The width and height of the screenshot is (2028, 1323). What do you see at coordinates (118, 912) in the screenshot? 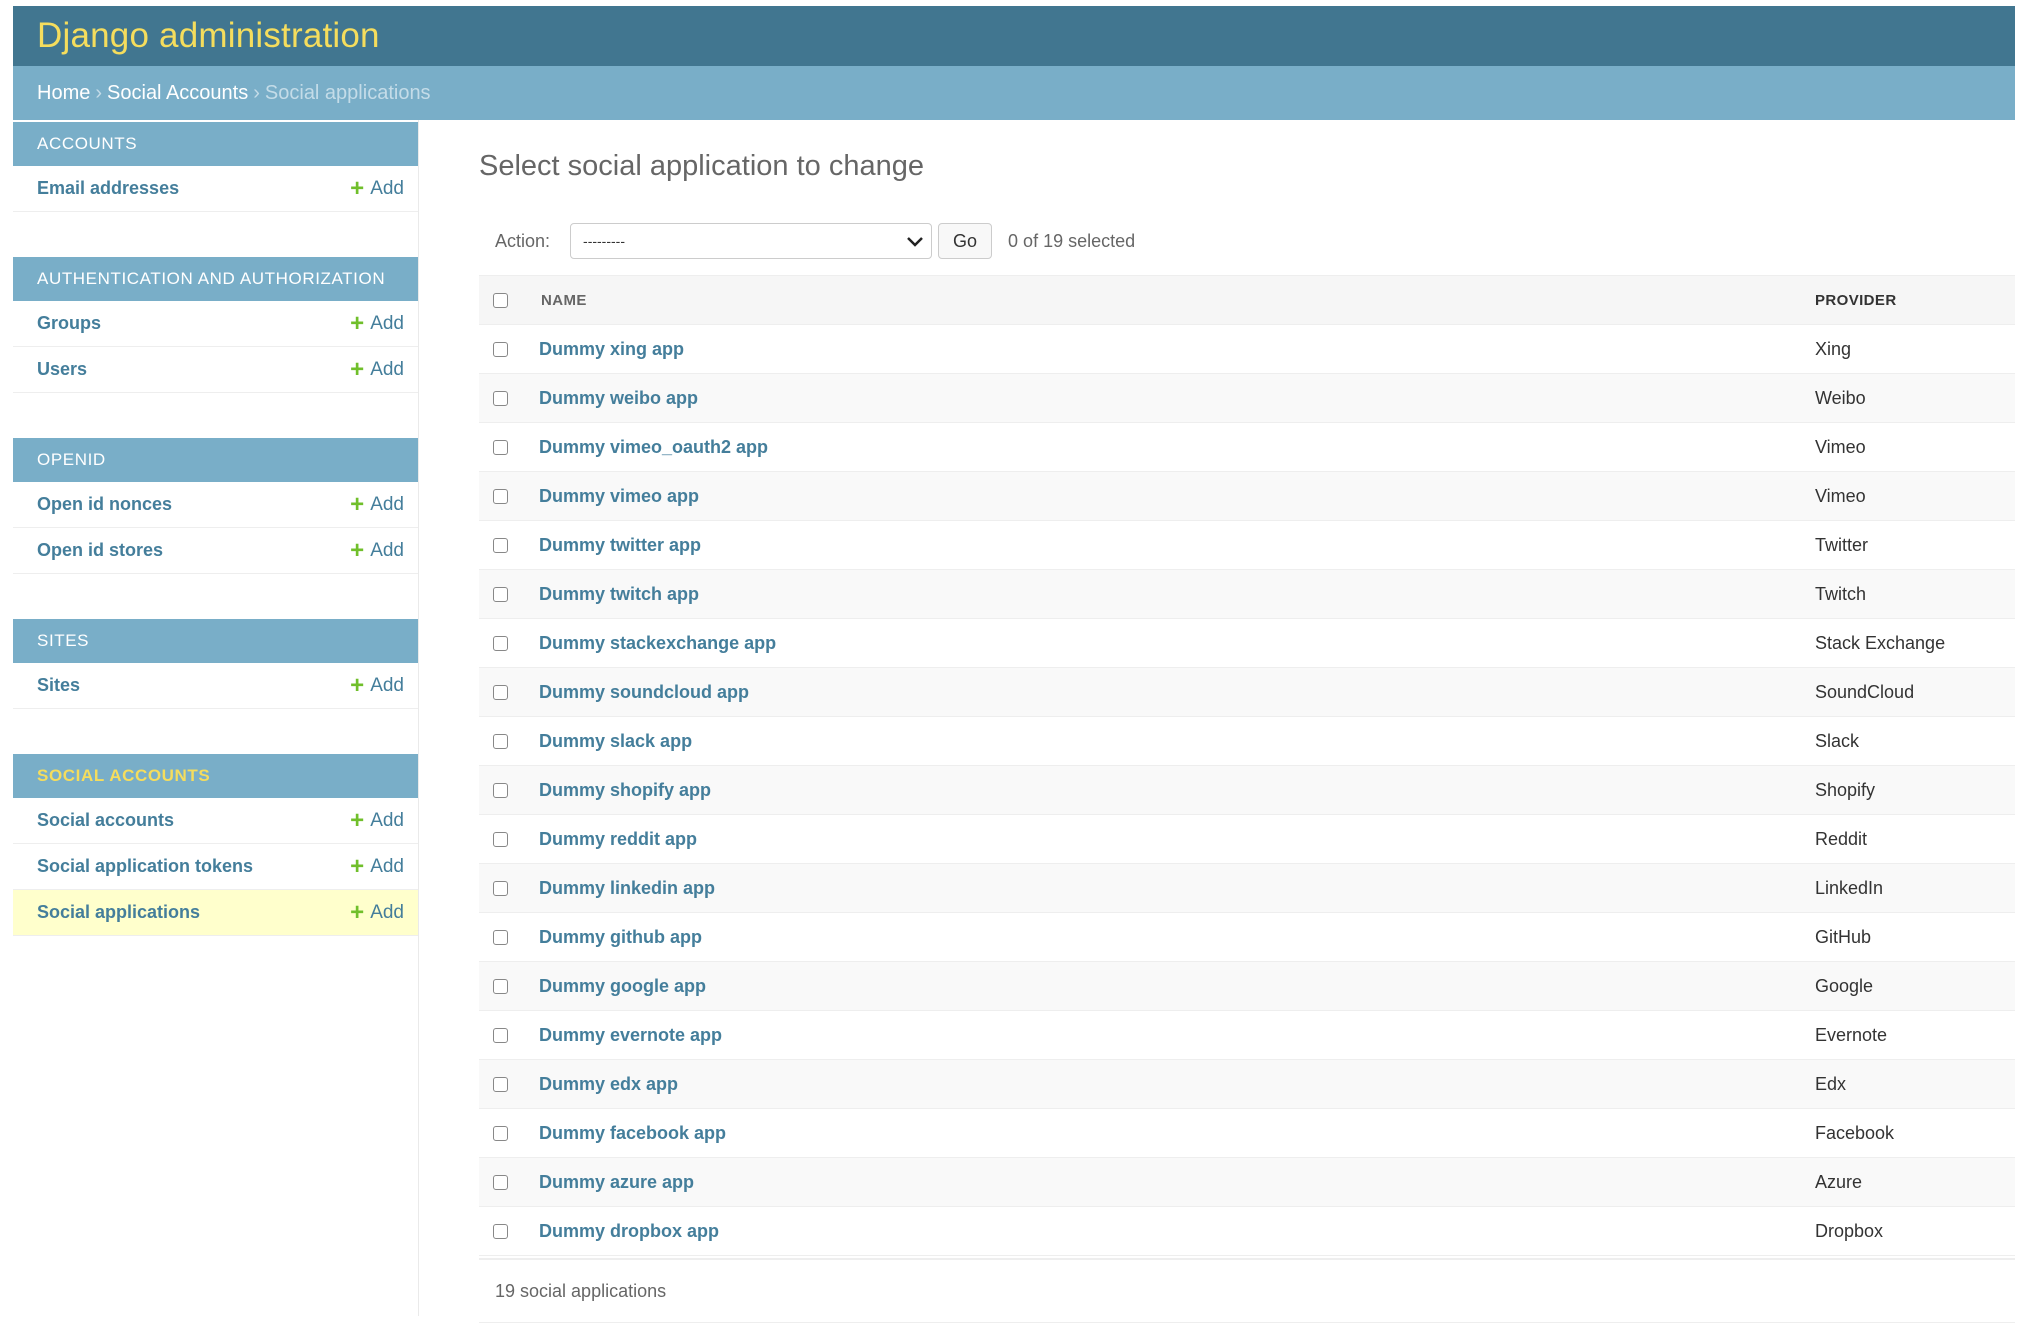
I see `sidebar-model-link: Social applications` at bounding box center [118, 912].